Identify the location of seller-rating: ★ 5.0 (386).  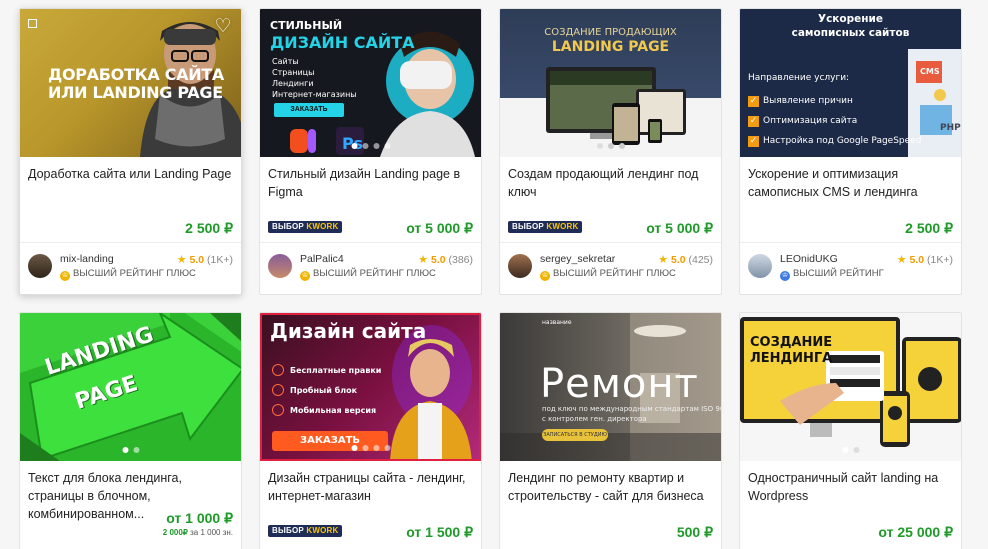
(445, 259).